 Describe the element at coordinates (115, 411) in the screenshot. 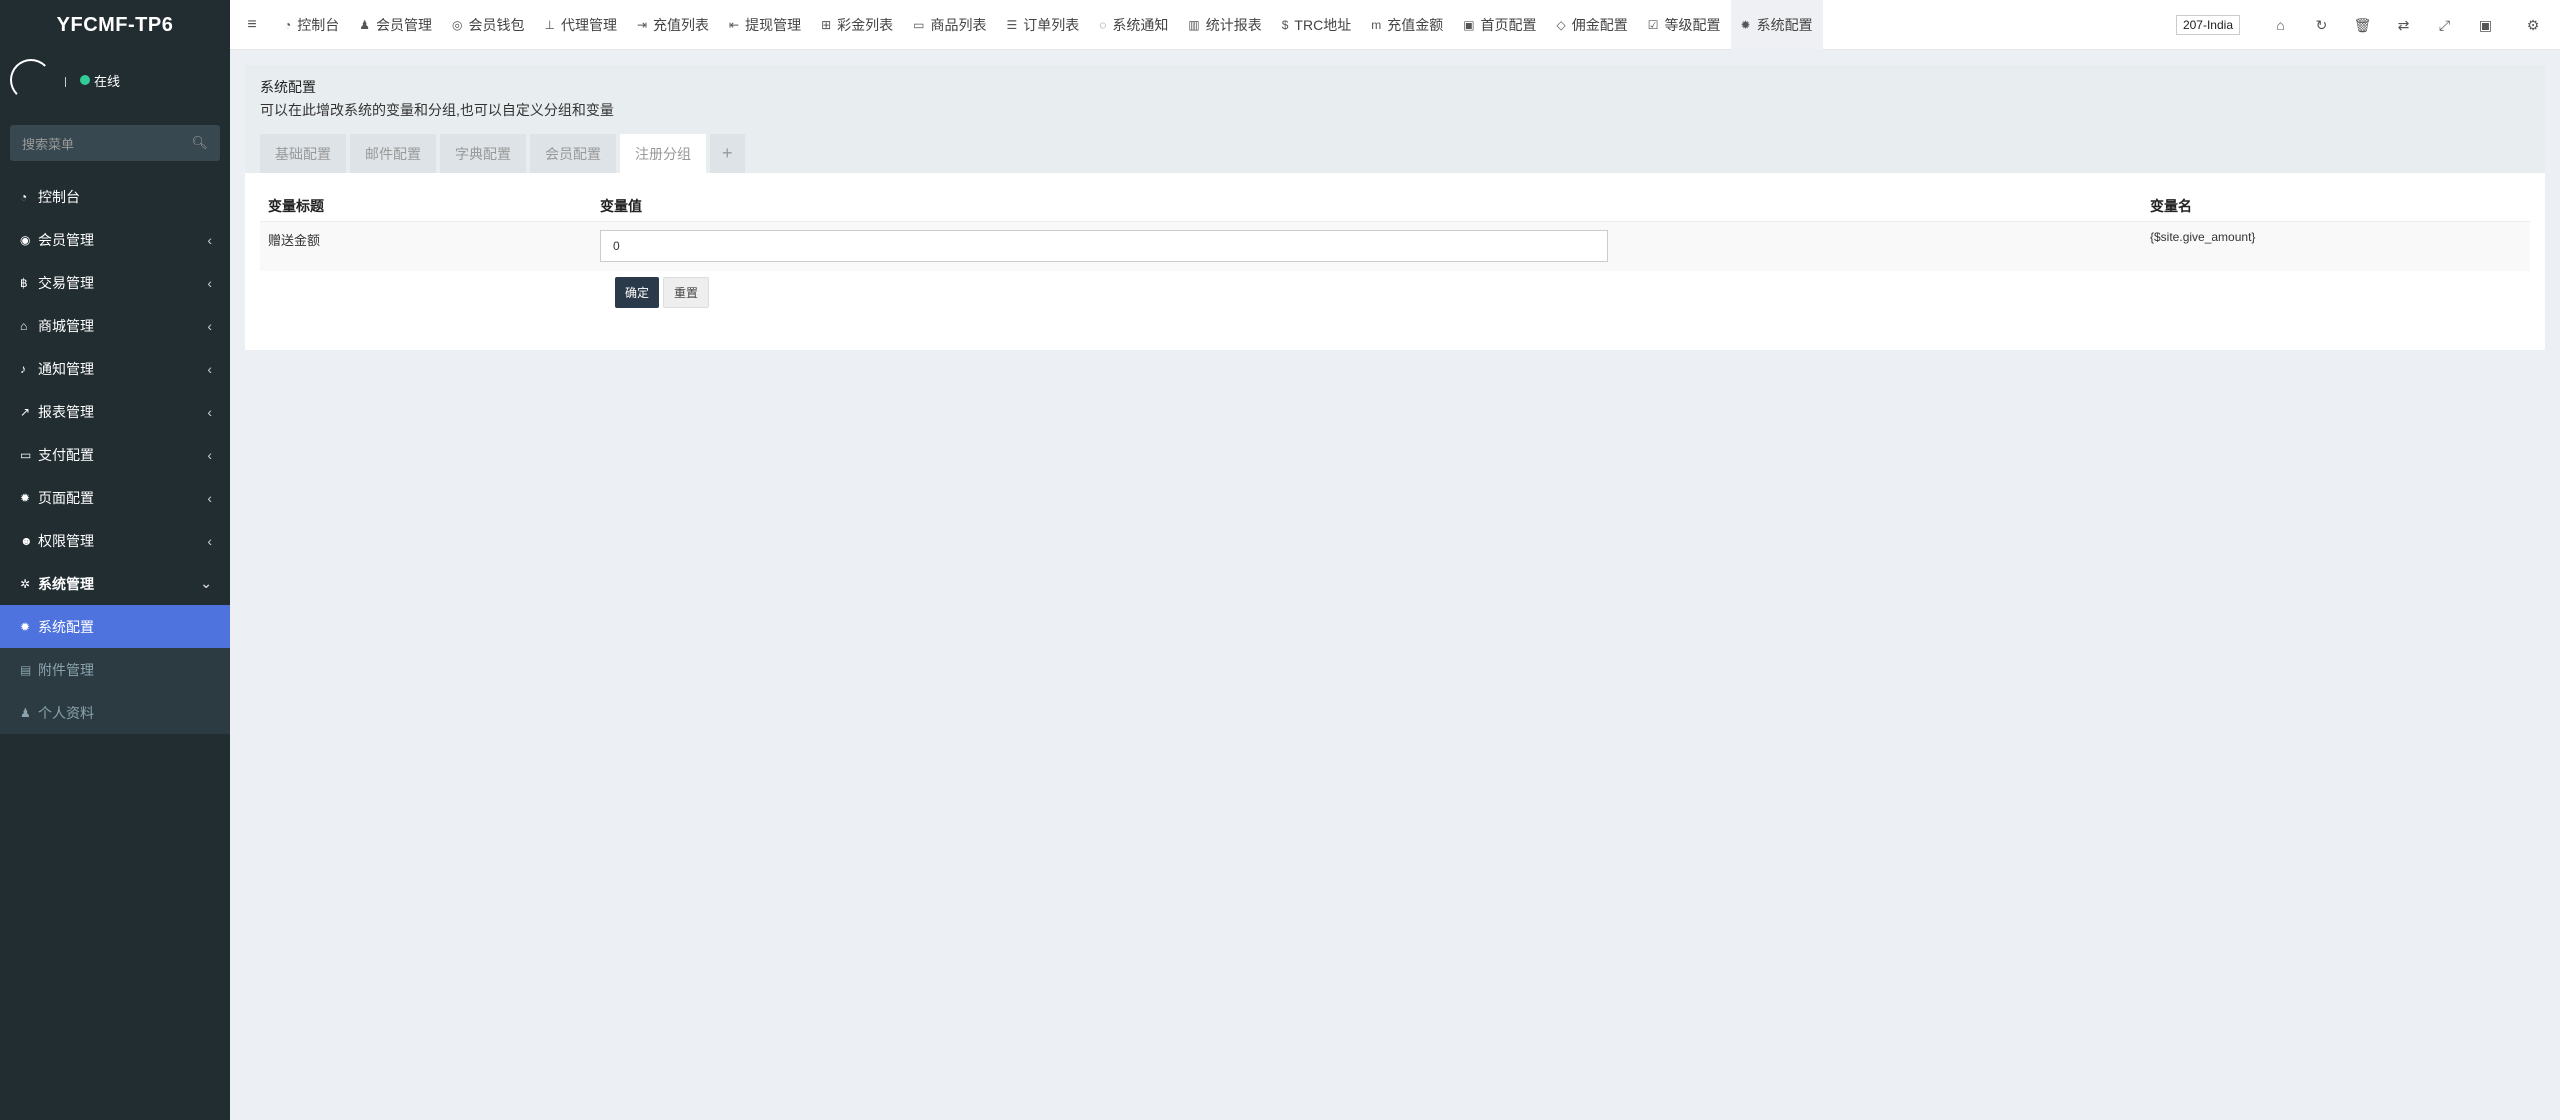

I see `sidebar-item-reports: ↗ 报表管理 ‹` at that location.